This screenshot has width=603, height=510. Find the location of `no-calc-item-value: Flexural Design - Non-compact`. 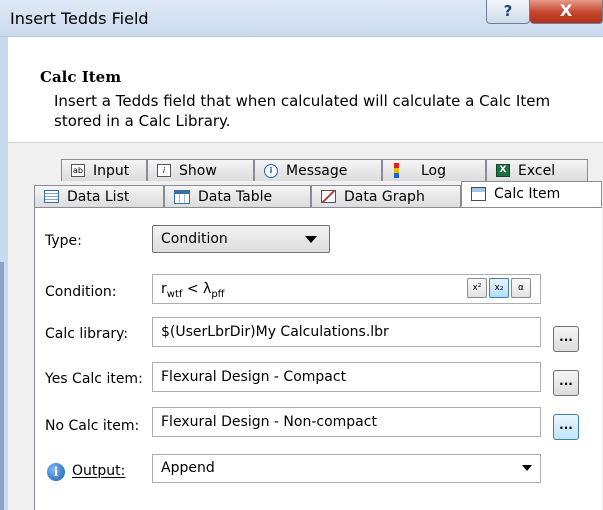

no-calc-item-value: Flexural Design - Non-compact is located at coordinates (269, 422).